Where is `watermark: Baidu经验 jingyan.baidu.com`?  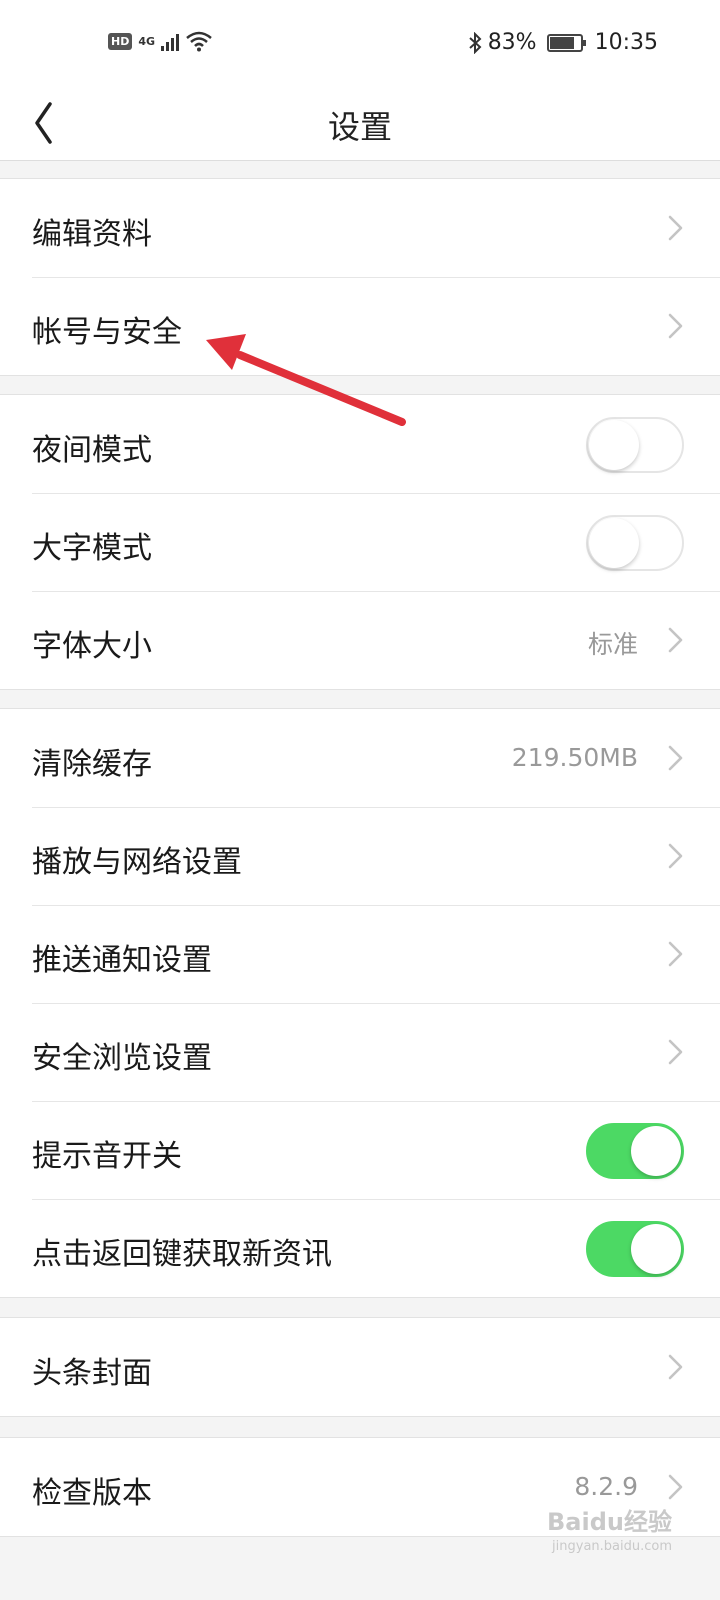
watermark: Baidu经验 jingyan.baidu.com is located at coordinates (609, 1528).